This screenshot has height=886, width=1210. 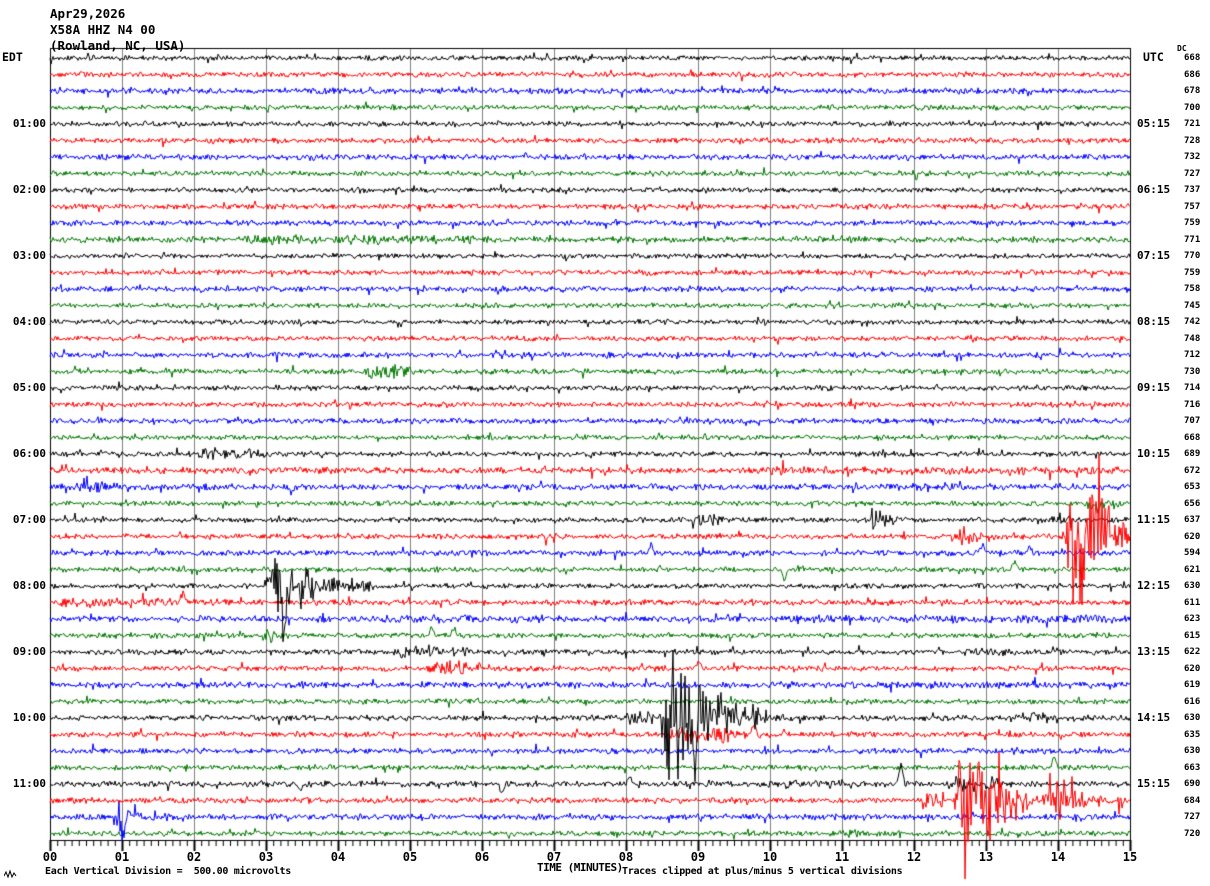 What do you see at coordinates (770, 857) in the screenshot?
I see `x-tick-label: 10` at bounding box center [770, 857].